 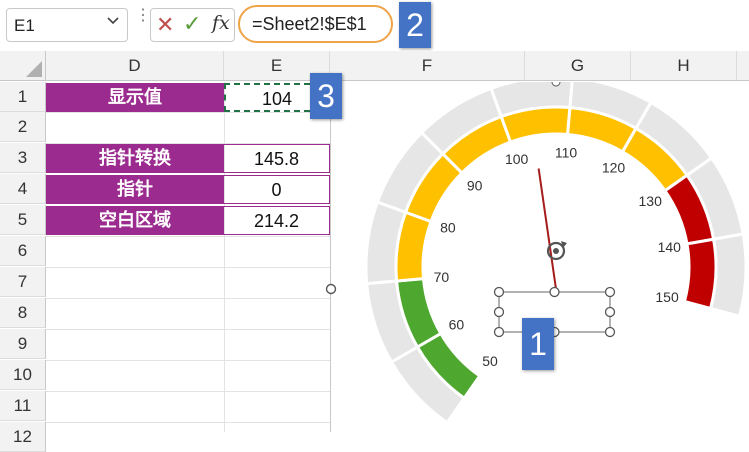 I want to click on callout-1: 1, so click(x=538, y=344).